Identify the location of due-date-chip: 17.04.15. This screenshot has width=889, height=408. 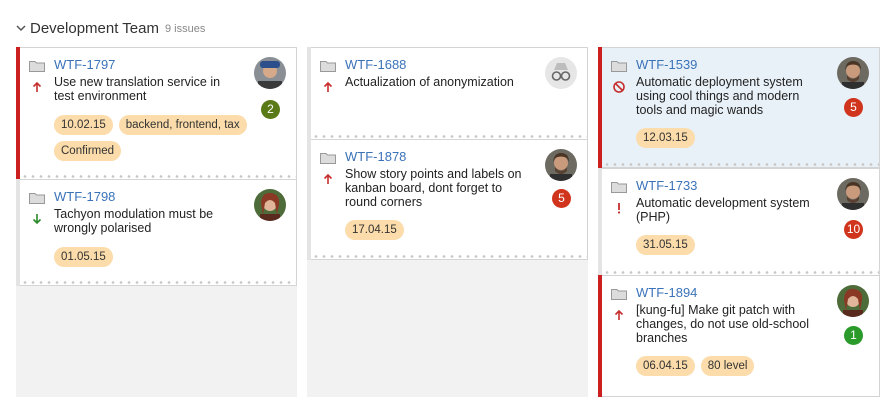
(374, 230).